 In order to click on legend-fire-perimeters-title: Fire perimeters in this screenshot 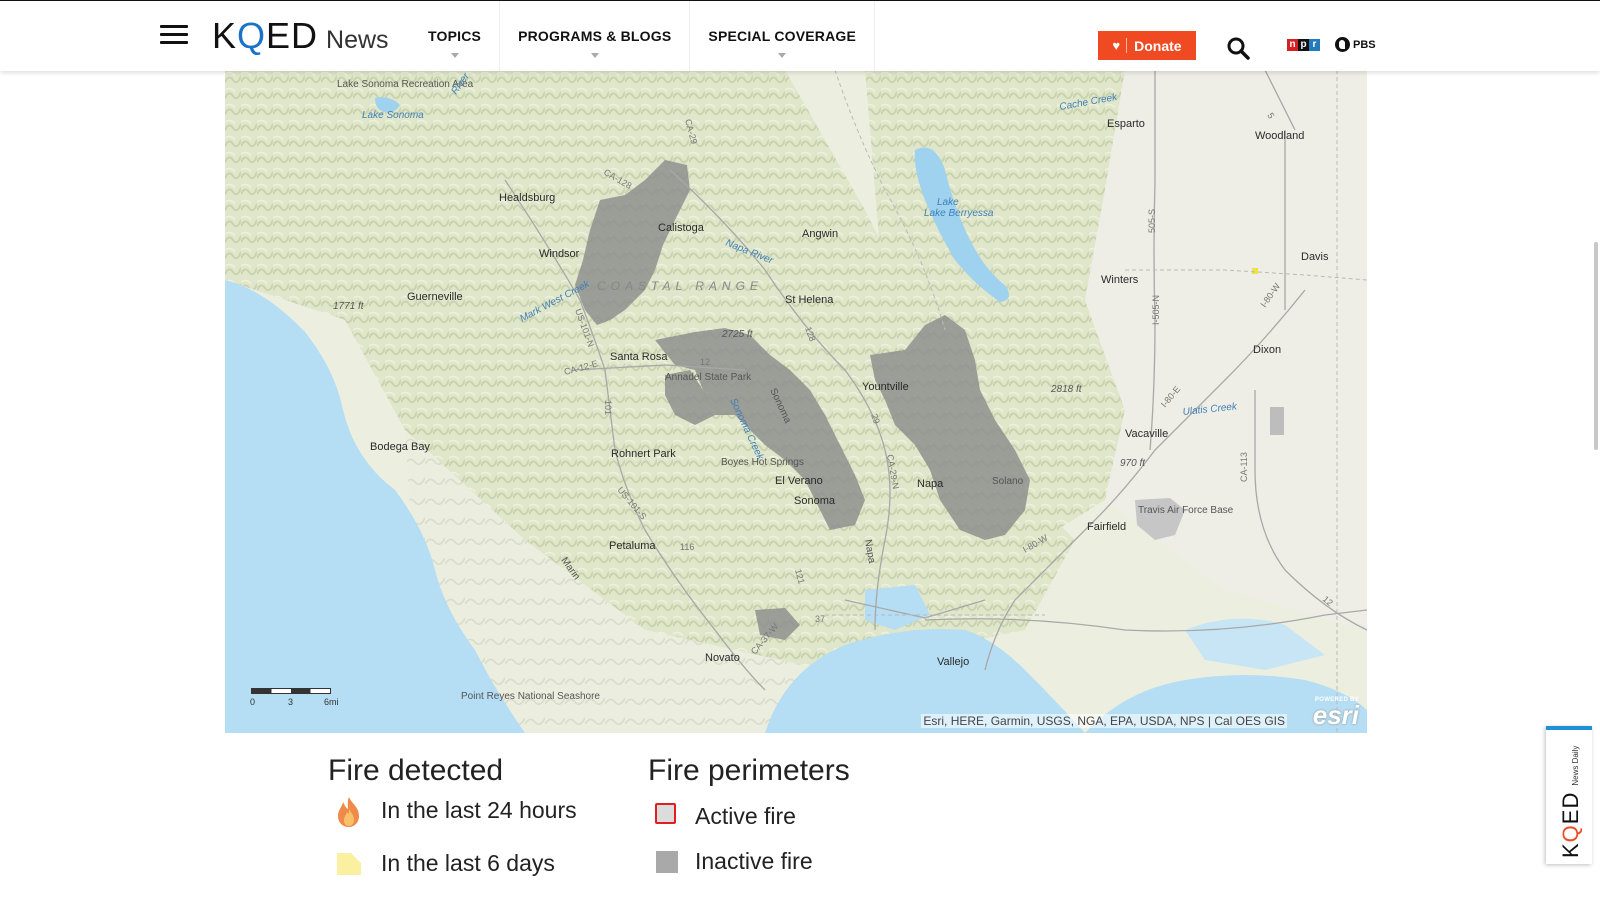, I will do `click(749, 770)`.